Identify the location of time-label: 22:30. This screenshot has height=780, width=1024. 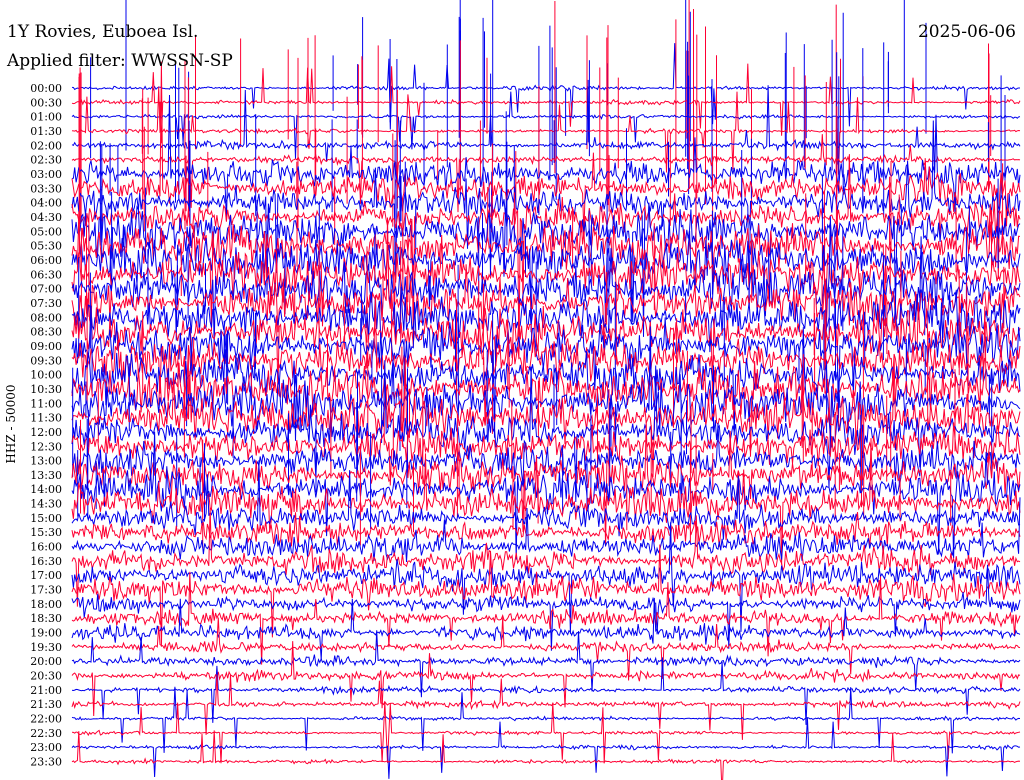
(46, 733).